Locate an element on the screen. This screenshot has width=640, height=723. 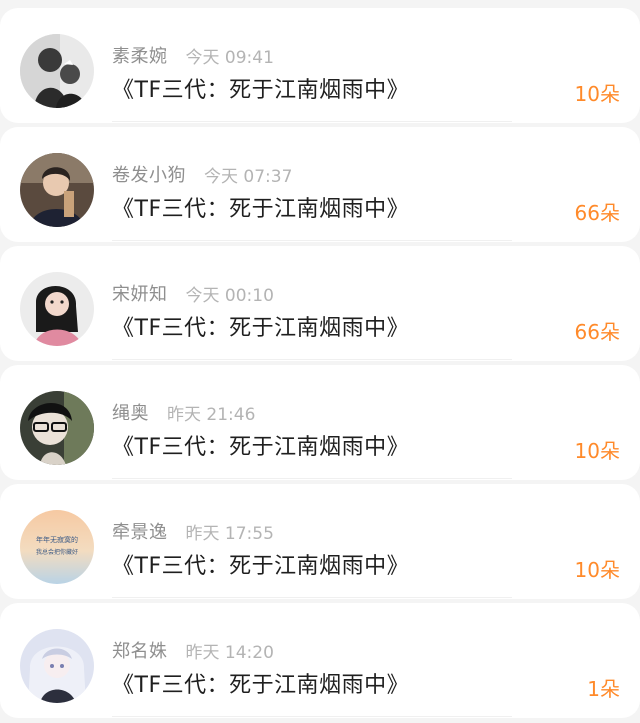
flower-count: 1朵 is located at coordinates (603, 689).